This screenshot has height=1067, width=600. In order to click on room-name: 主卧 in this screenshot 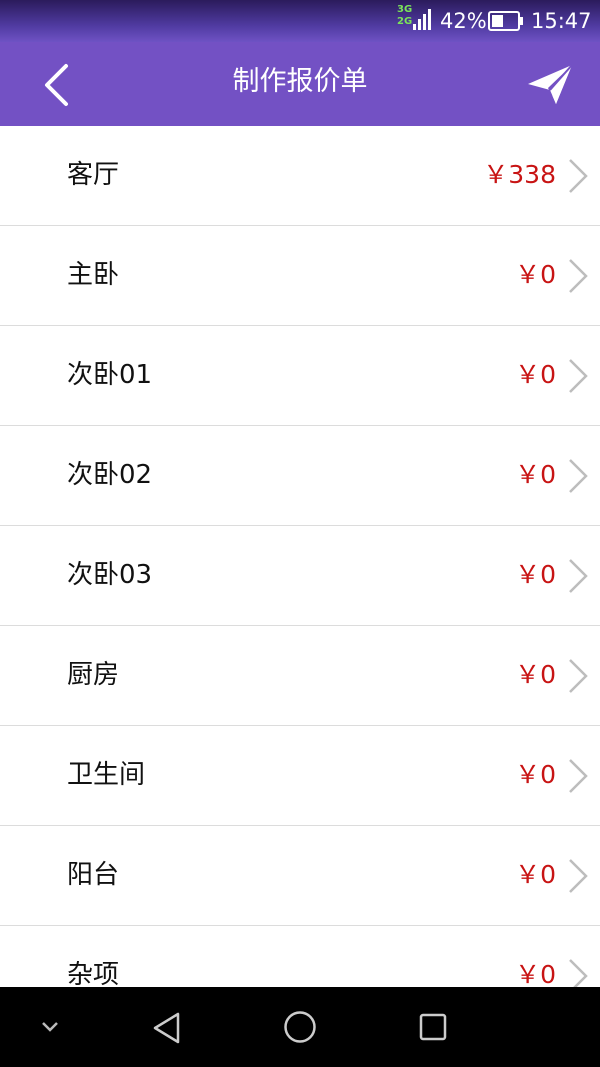, I will do `click(93, 275)`.